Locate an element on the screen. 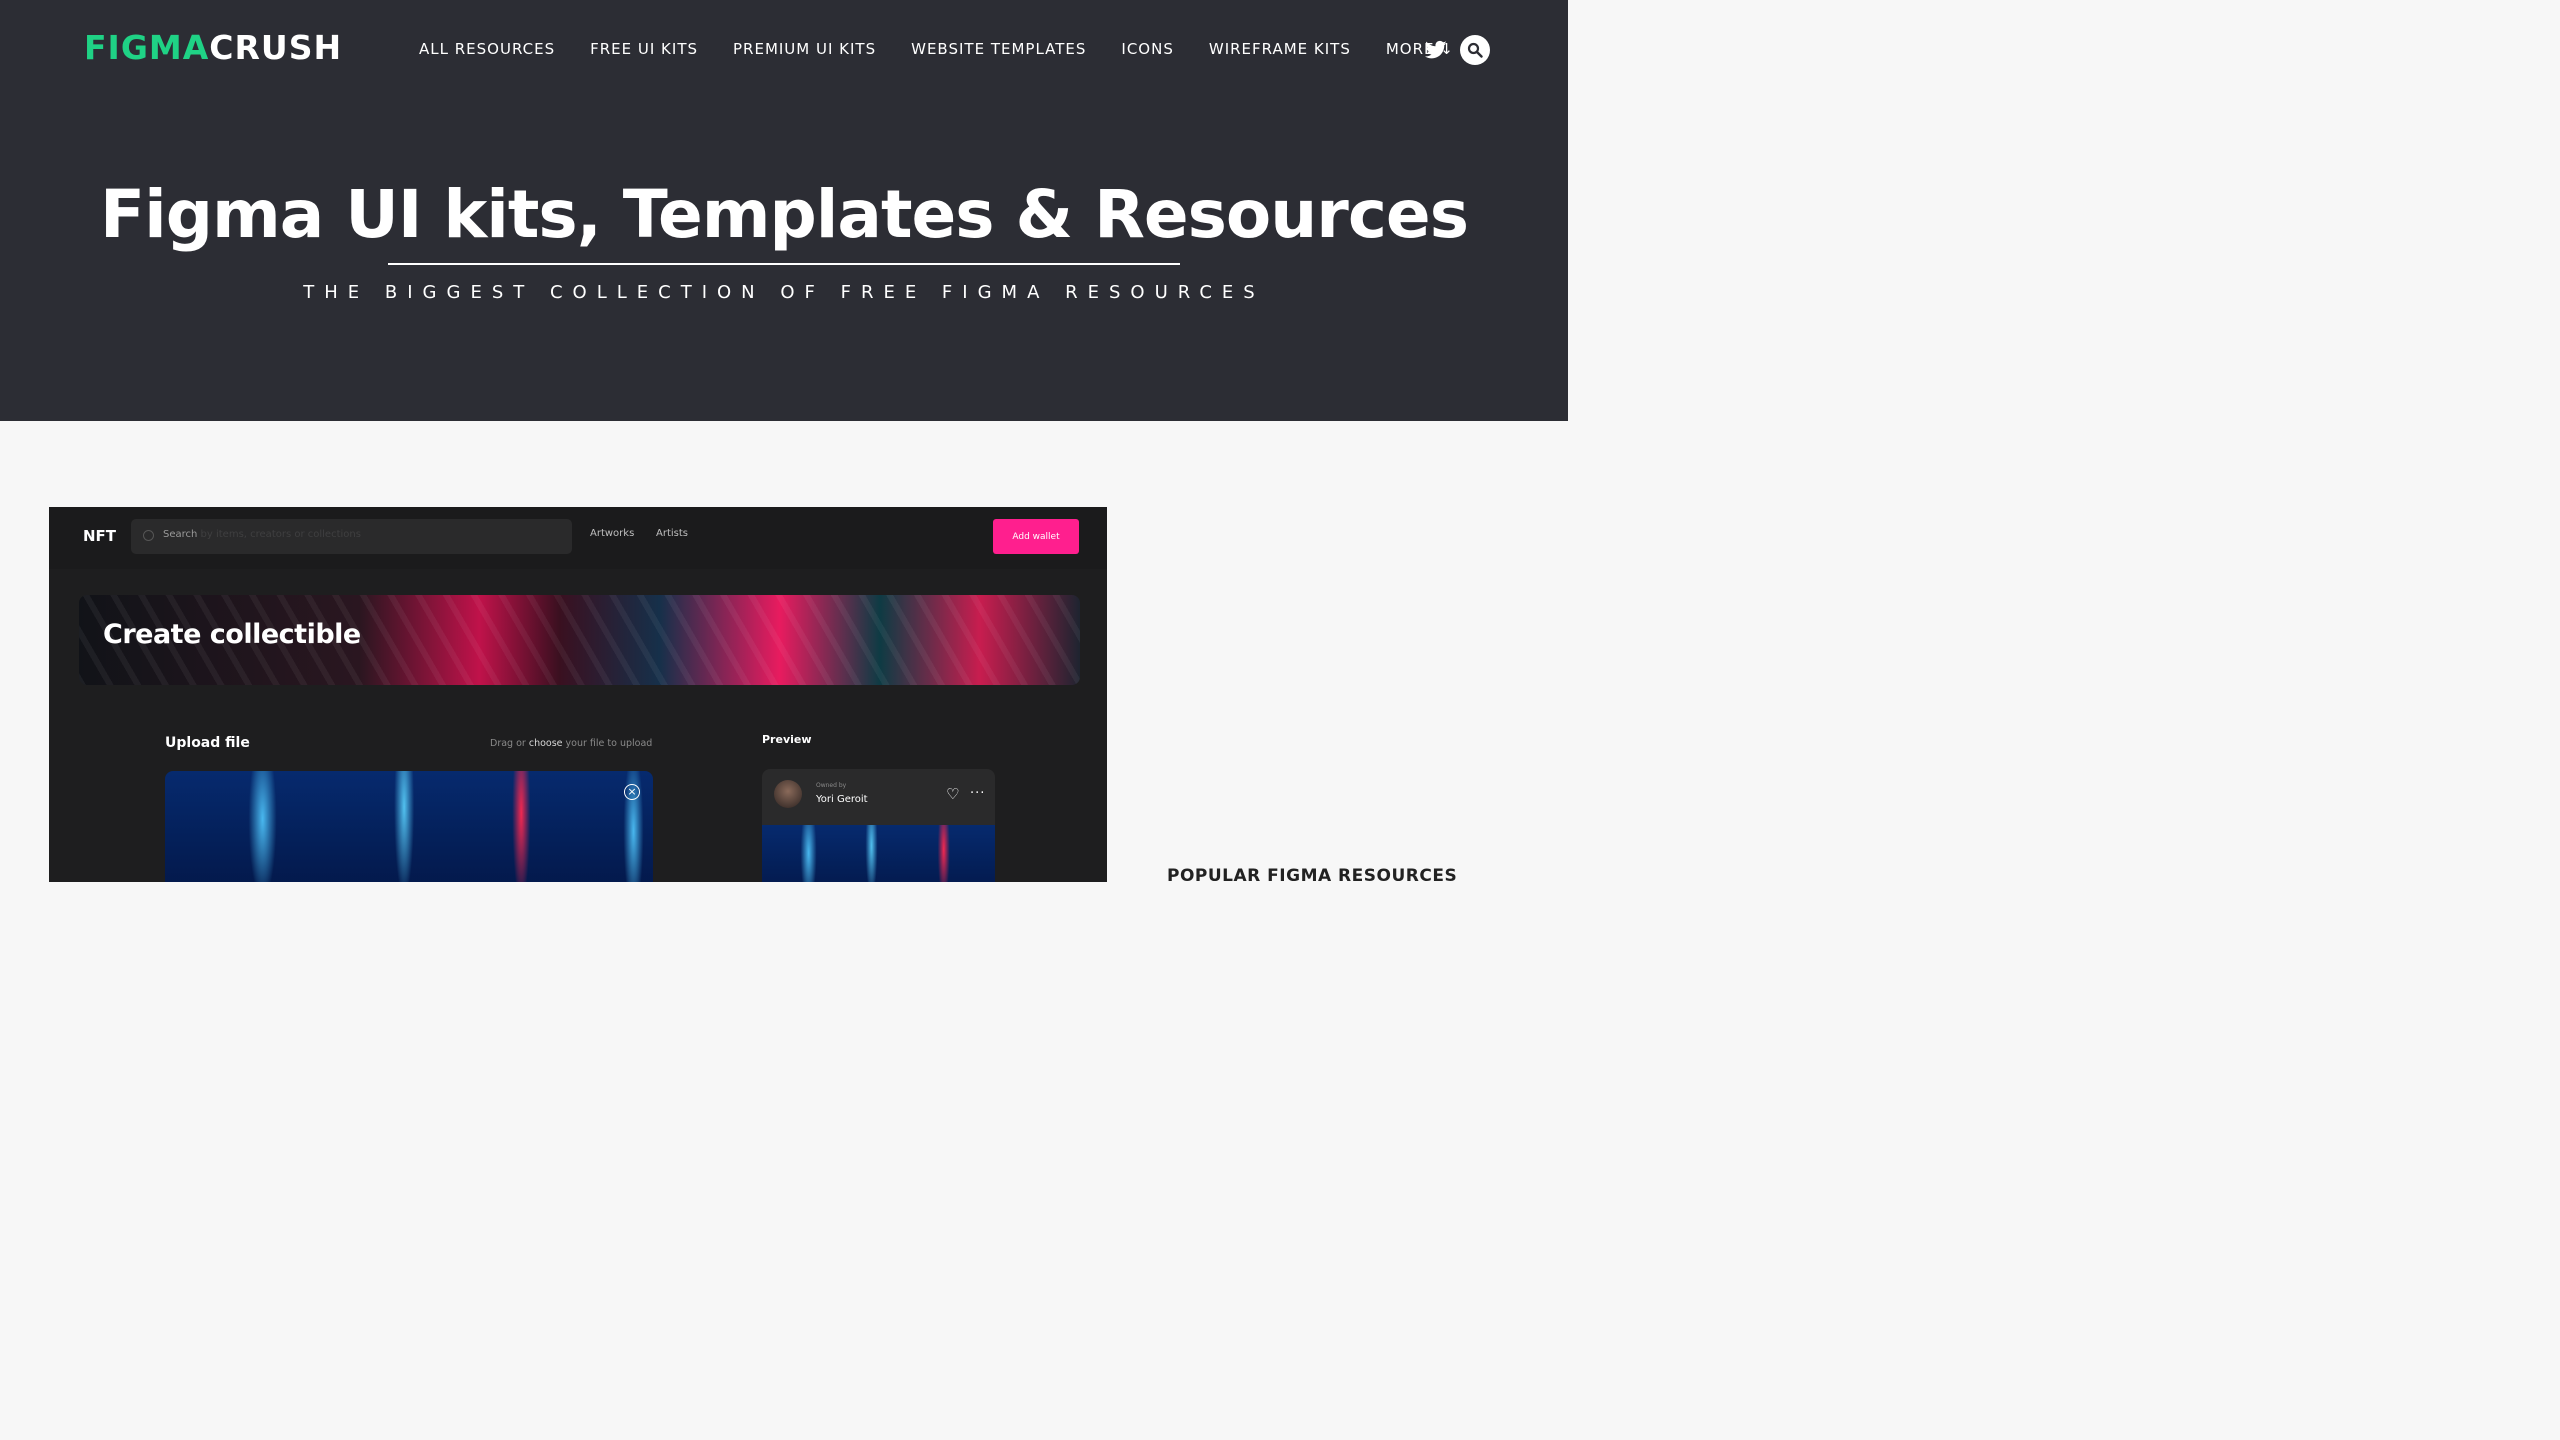  logo: FIGMACRUSH is located at coordinates (213, 47).